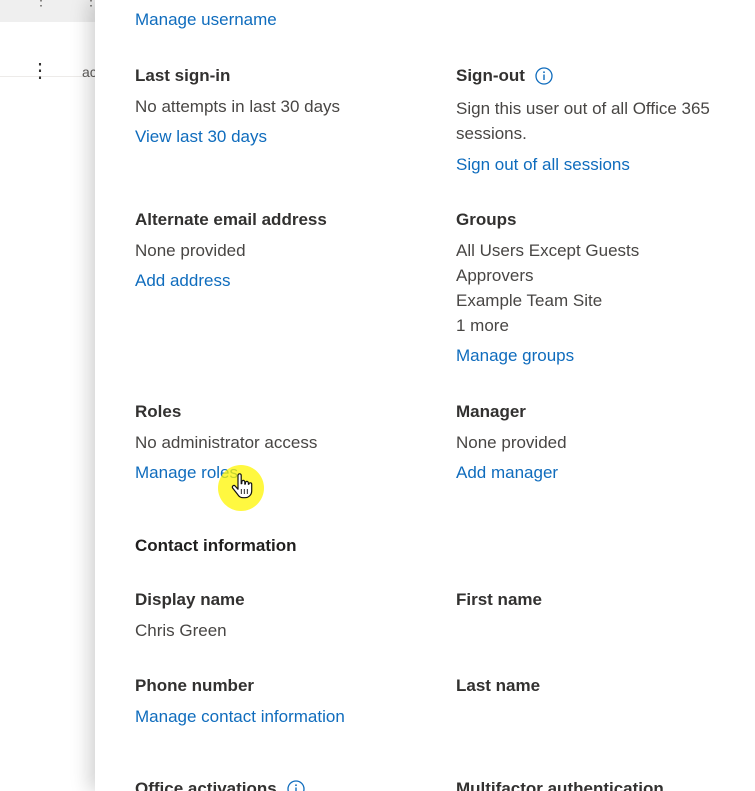 The image size is (755, 791). I want to click on roles-label: Roles, so click(158, 411).